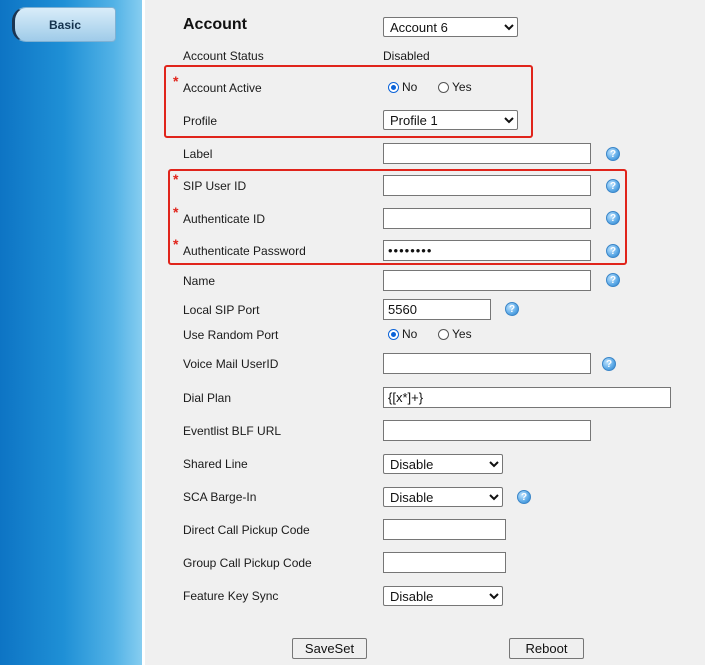 The height and width of the screenshot is (665, 705). What do you see at coordinates (329, 648) in the screenshot?
I see `saveset-button: SaveSet` at bounding box center [329, 648].